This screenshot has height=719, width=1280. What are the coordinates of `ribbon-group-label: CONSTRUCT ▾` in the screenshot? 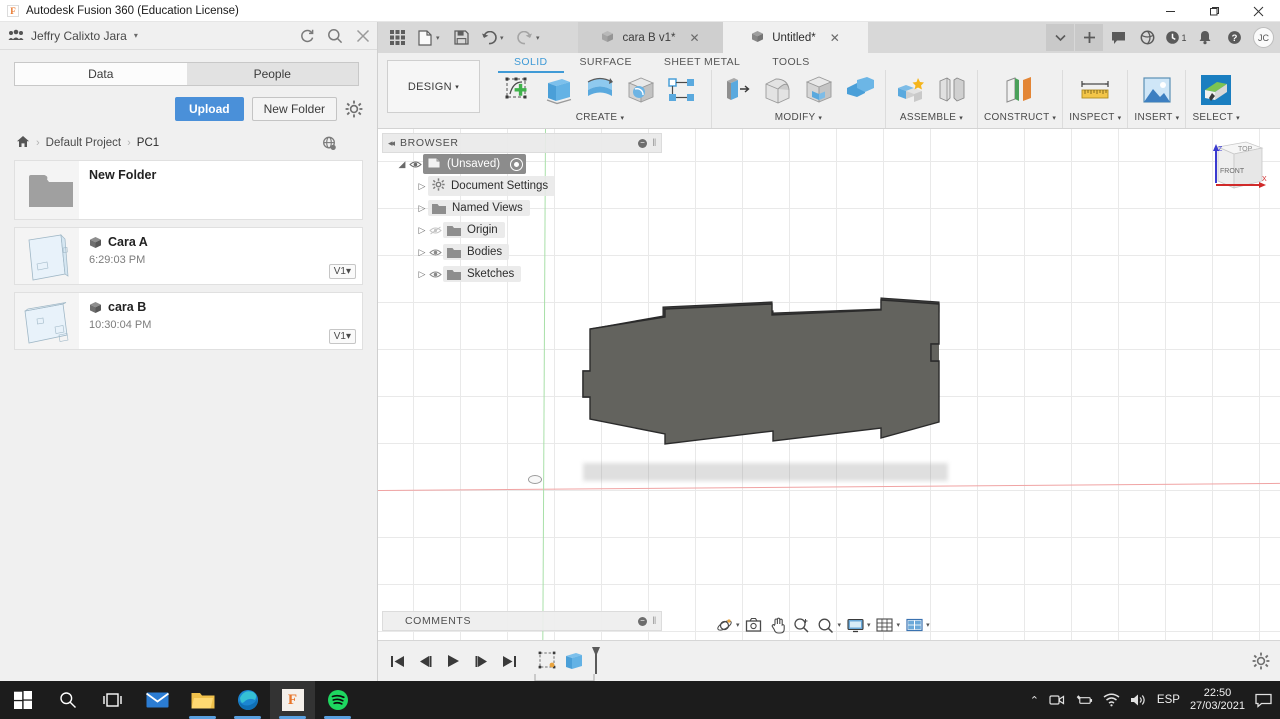 It's located at (1020, 117).